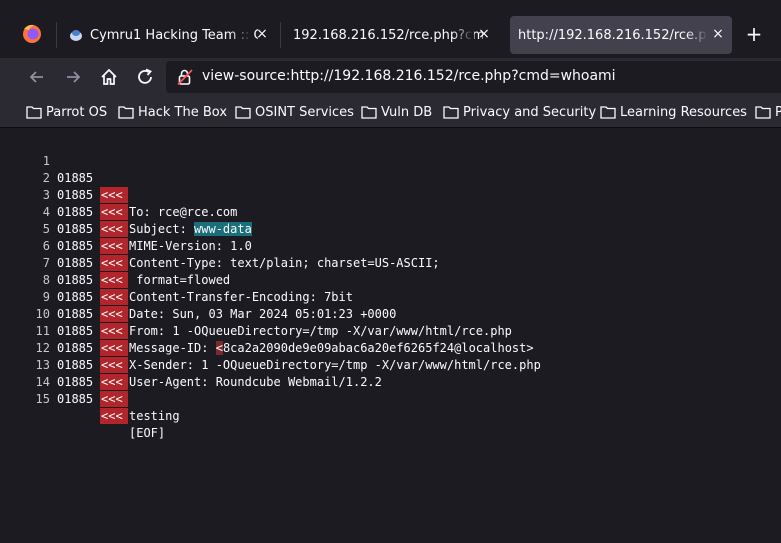 Image resolution: width=781 pixels, height=543 pixels. What do you see at coordinates (154, 416) in the screenshot?
I see `line-text: testing` at bounding box center [154, 416].